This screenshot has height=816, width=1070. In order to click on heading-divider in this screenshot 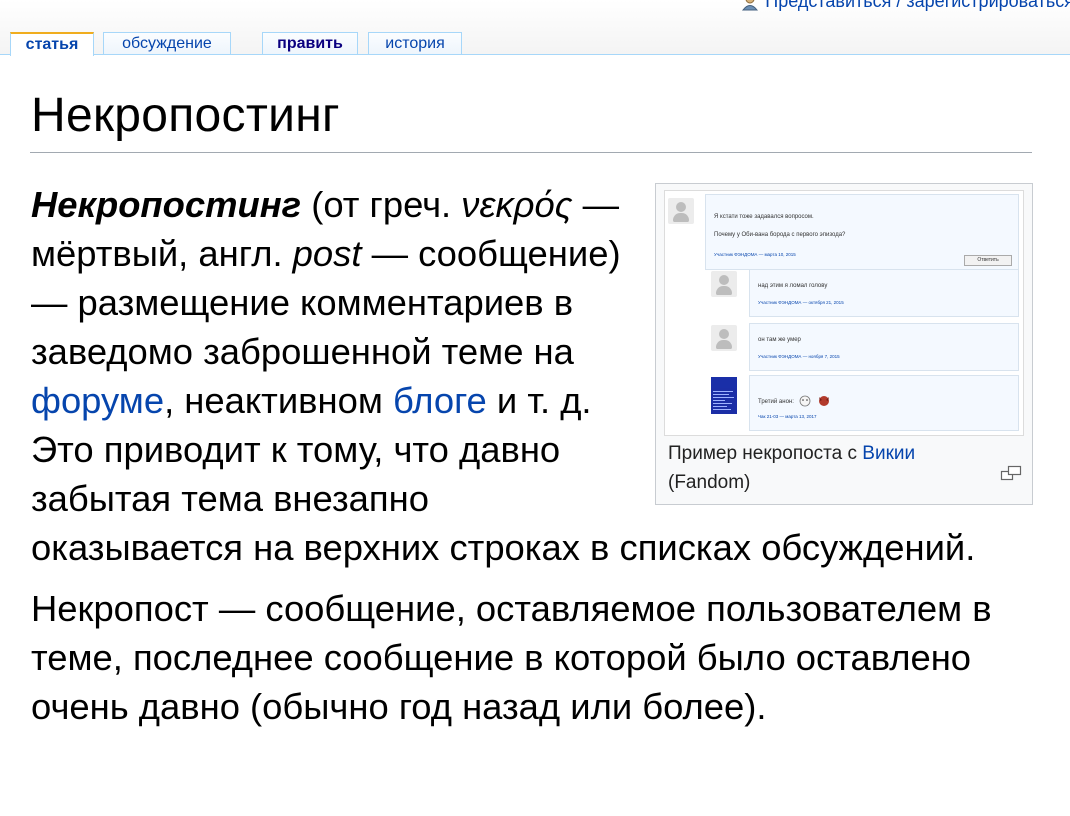, I will do `click(531, 152)`.